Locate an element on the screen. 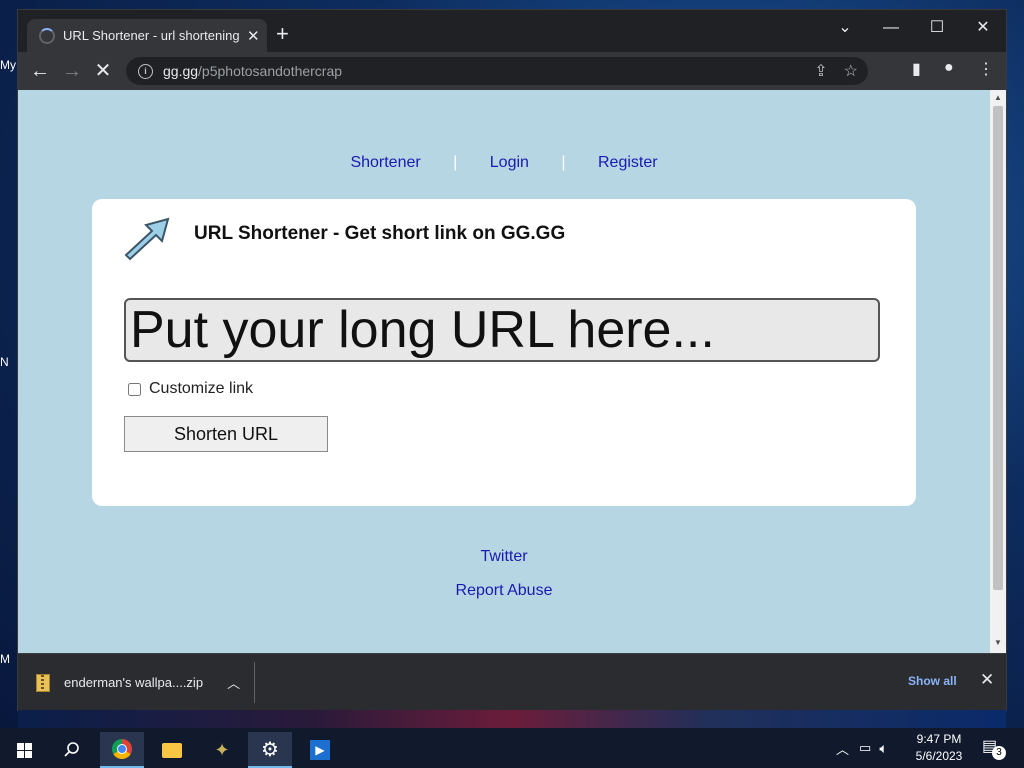 The width and height of the screenshot is (1024, 768). long-url-input is located at coordinates (502, 330).